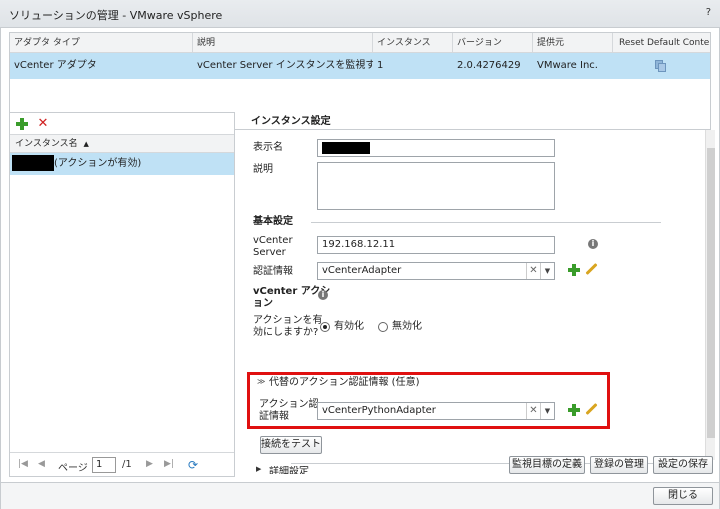 The image size is (720, 509). What do you see at coordinates (574, 270) in the screenshot?
I see `add-credential-icon` at bounding box center [574, 270].